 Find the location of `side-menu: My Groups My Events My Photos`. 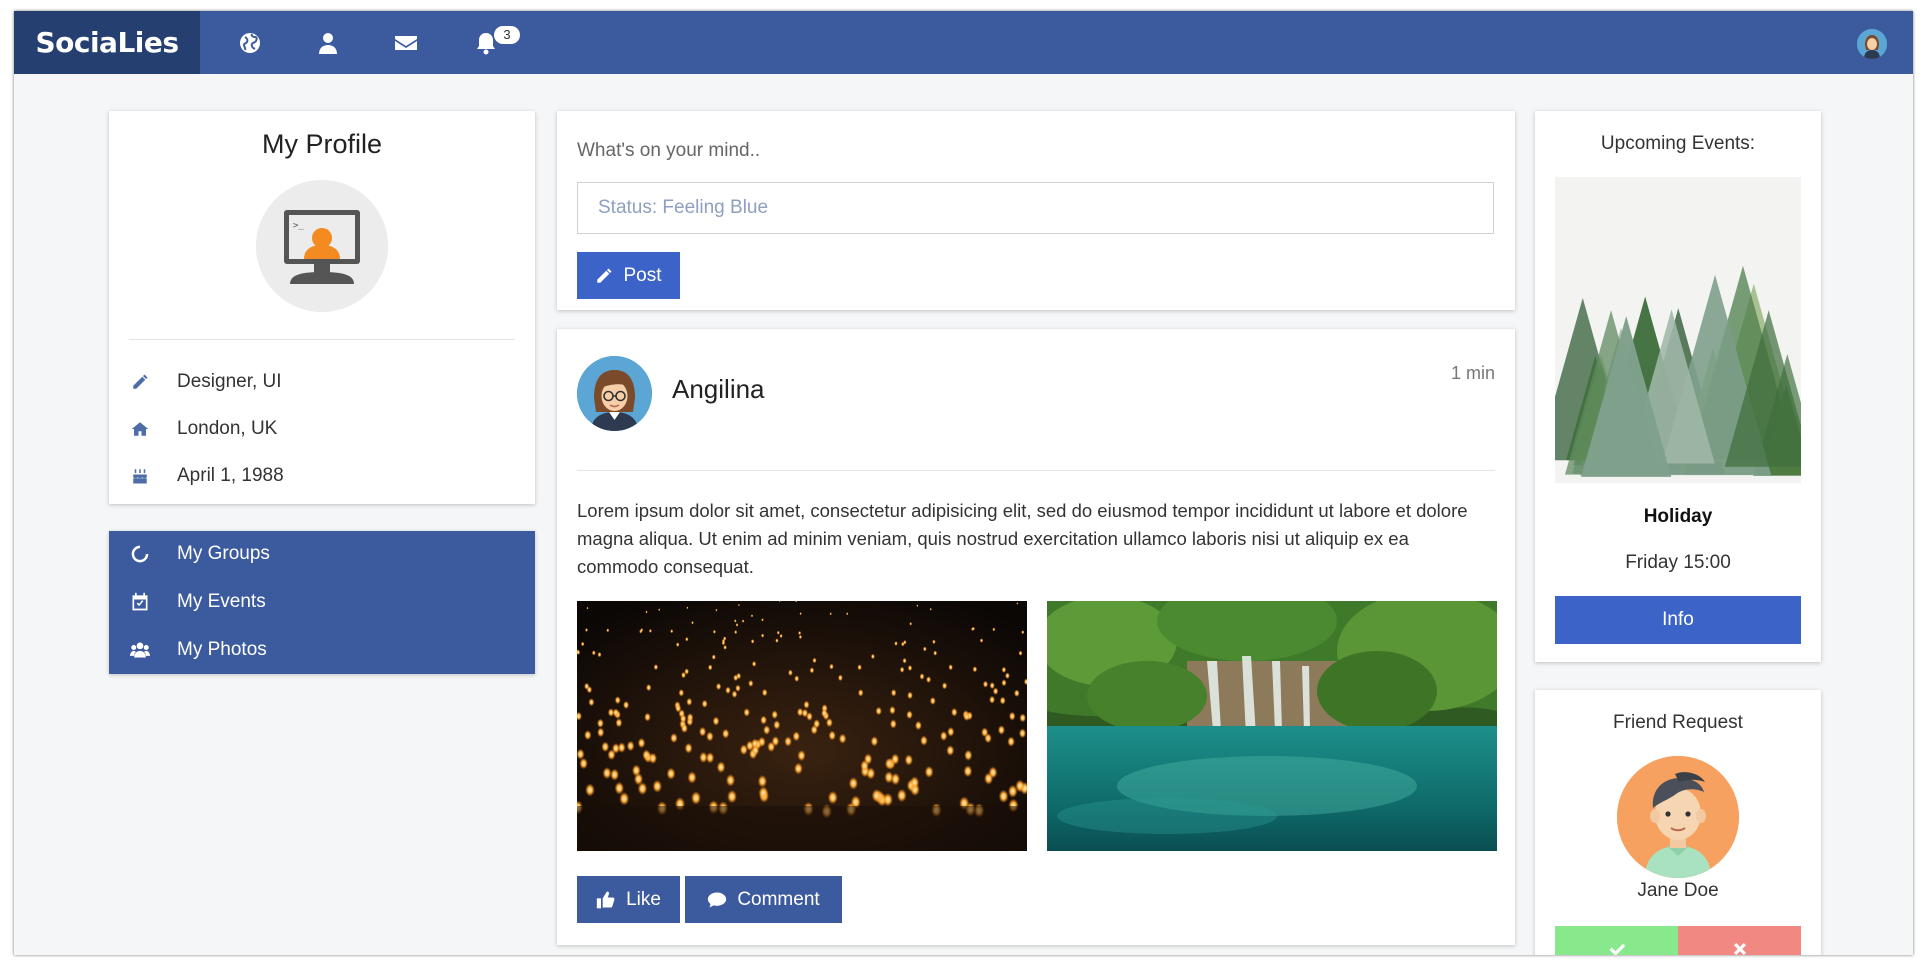

side-menu: My Groups My Events My Photos is located at coordinates (322, 602).